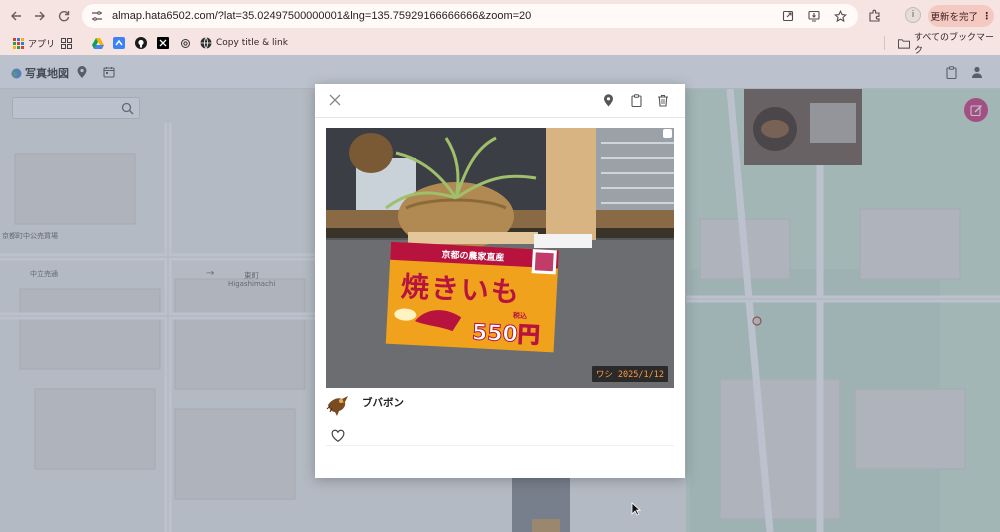 The height and width of the screenshot is (532, 1000). I want to click on openai-icon, so click(185, 43).